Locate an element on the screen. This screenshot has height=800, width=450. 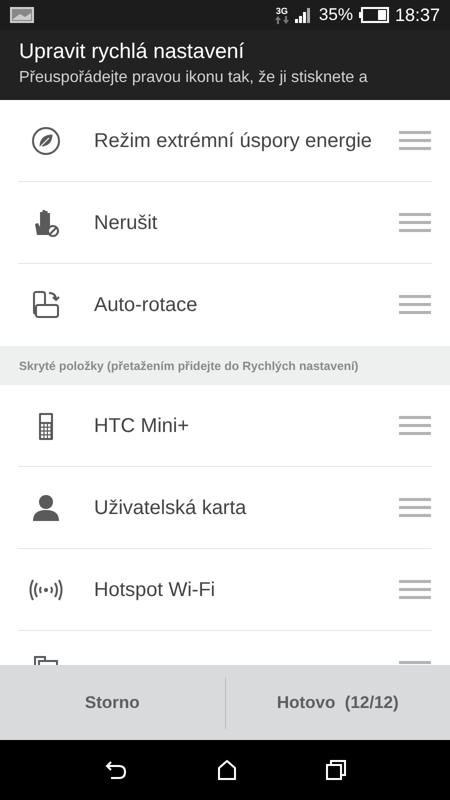
leaf-icon is located at coordinates (46, 141).